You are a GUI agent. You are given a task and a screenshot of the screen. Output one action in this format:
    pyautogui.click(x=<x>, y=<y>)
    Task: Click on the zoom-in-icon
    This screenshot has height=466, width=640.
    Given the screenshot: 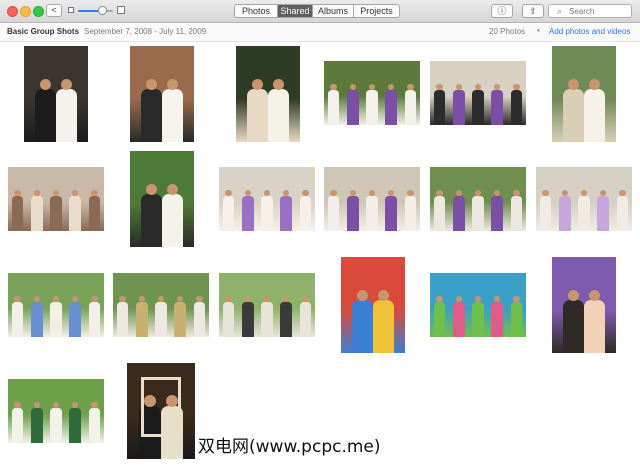 What is the action you would take?
    pyautogui.click(x=121, y=10)
    